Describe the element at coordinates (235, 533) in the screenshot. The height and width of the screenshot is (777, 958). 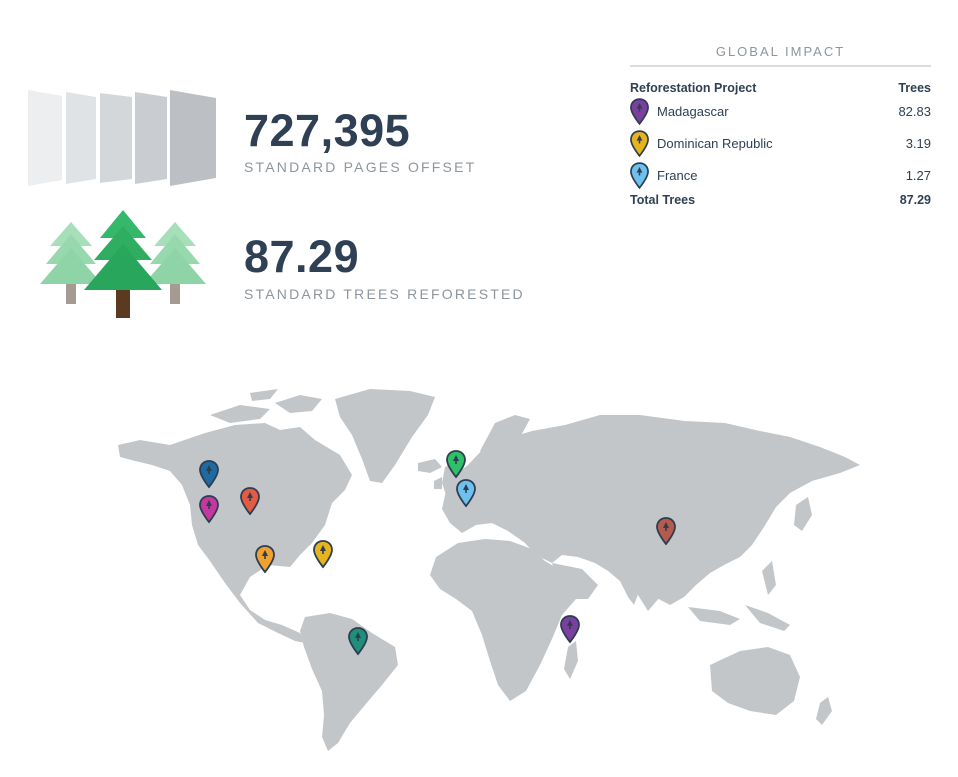
I see `north-america-landmass` at that location.